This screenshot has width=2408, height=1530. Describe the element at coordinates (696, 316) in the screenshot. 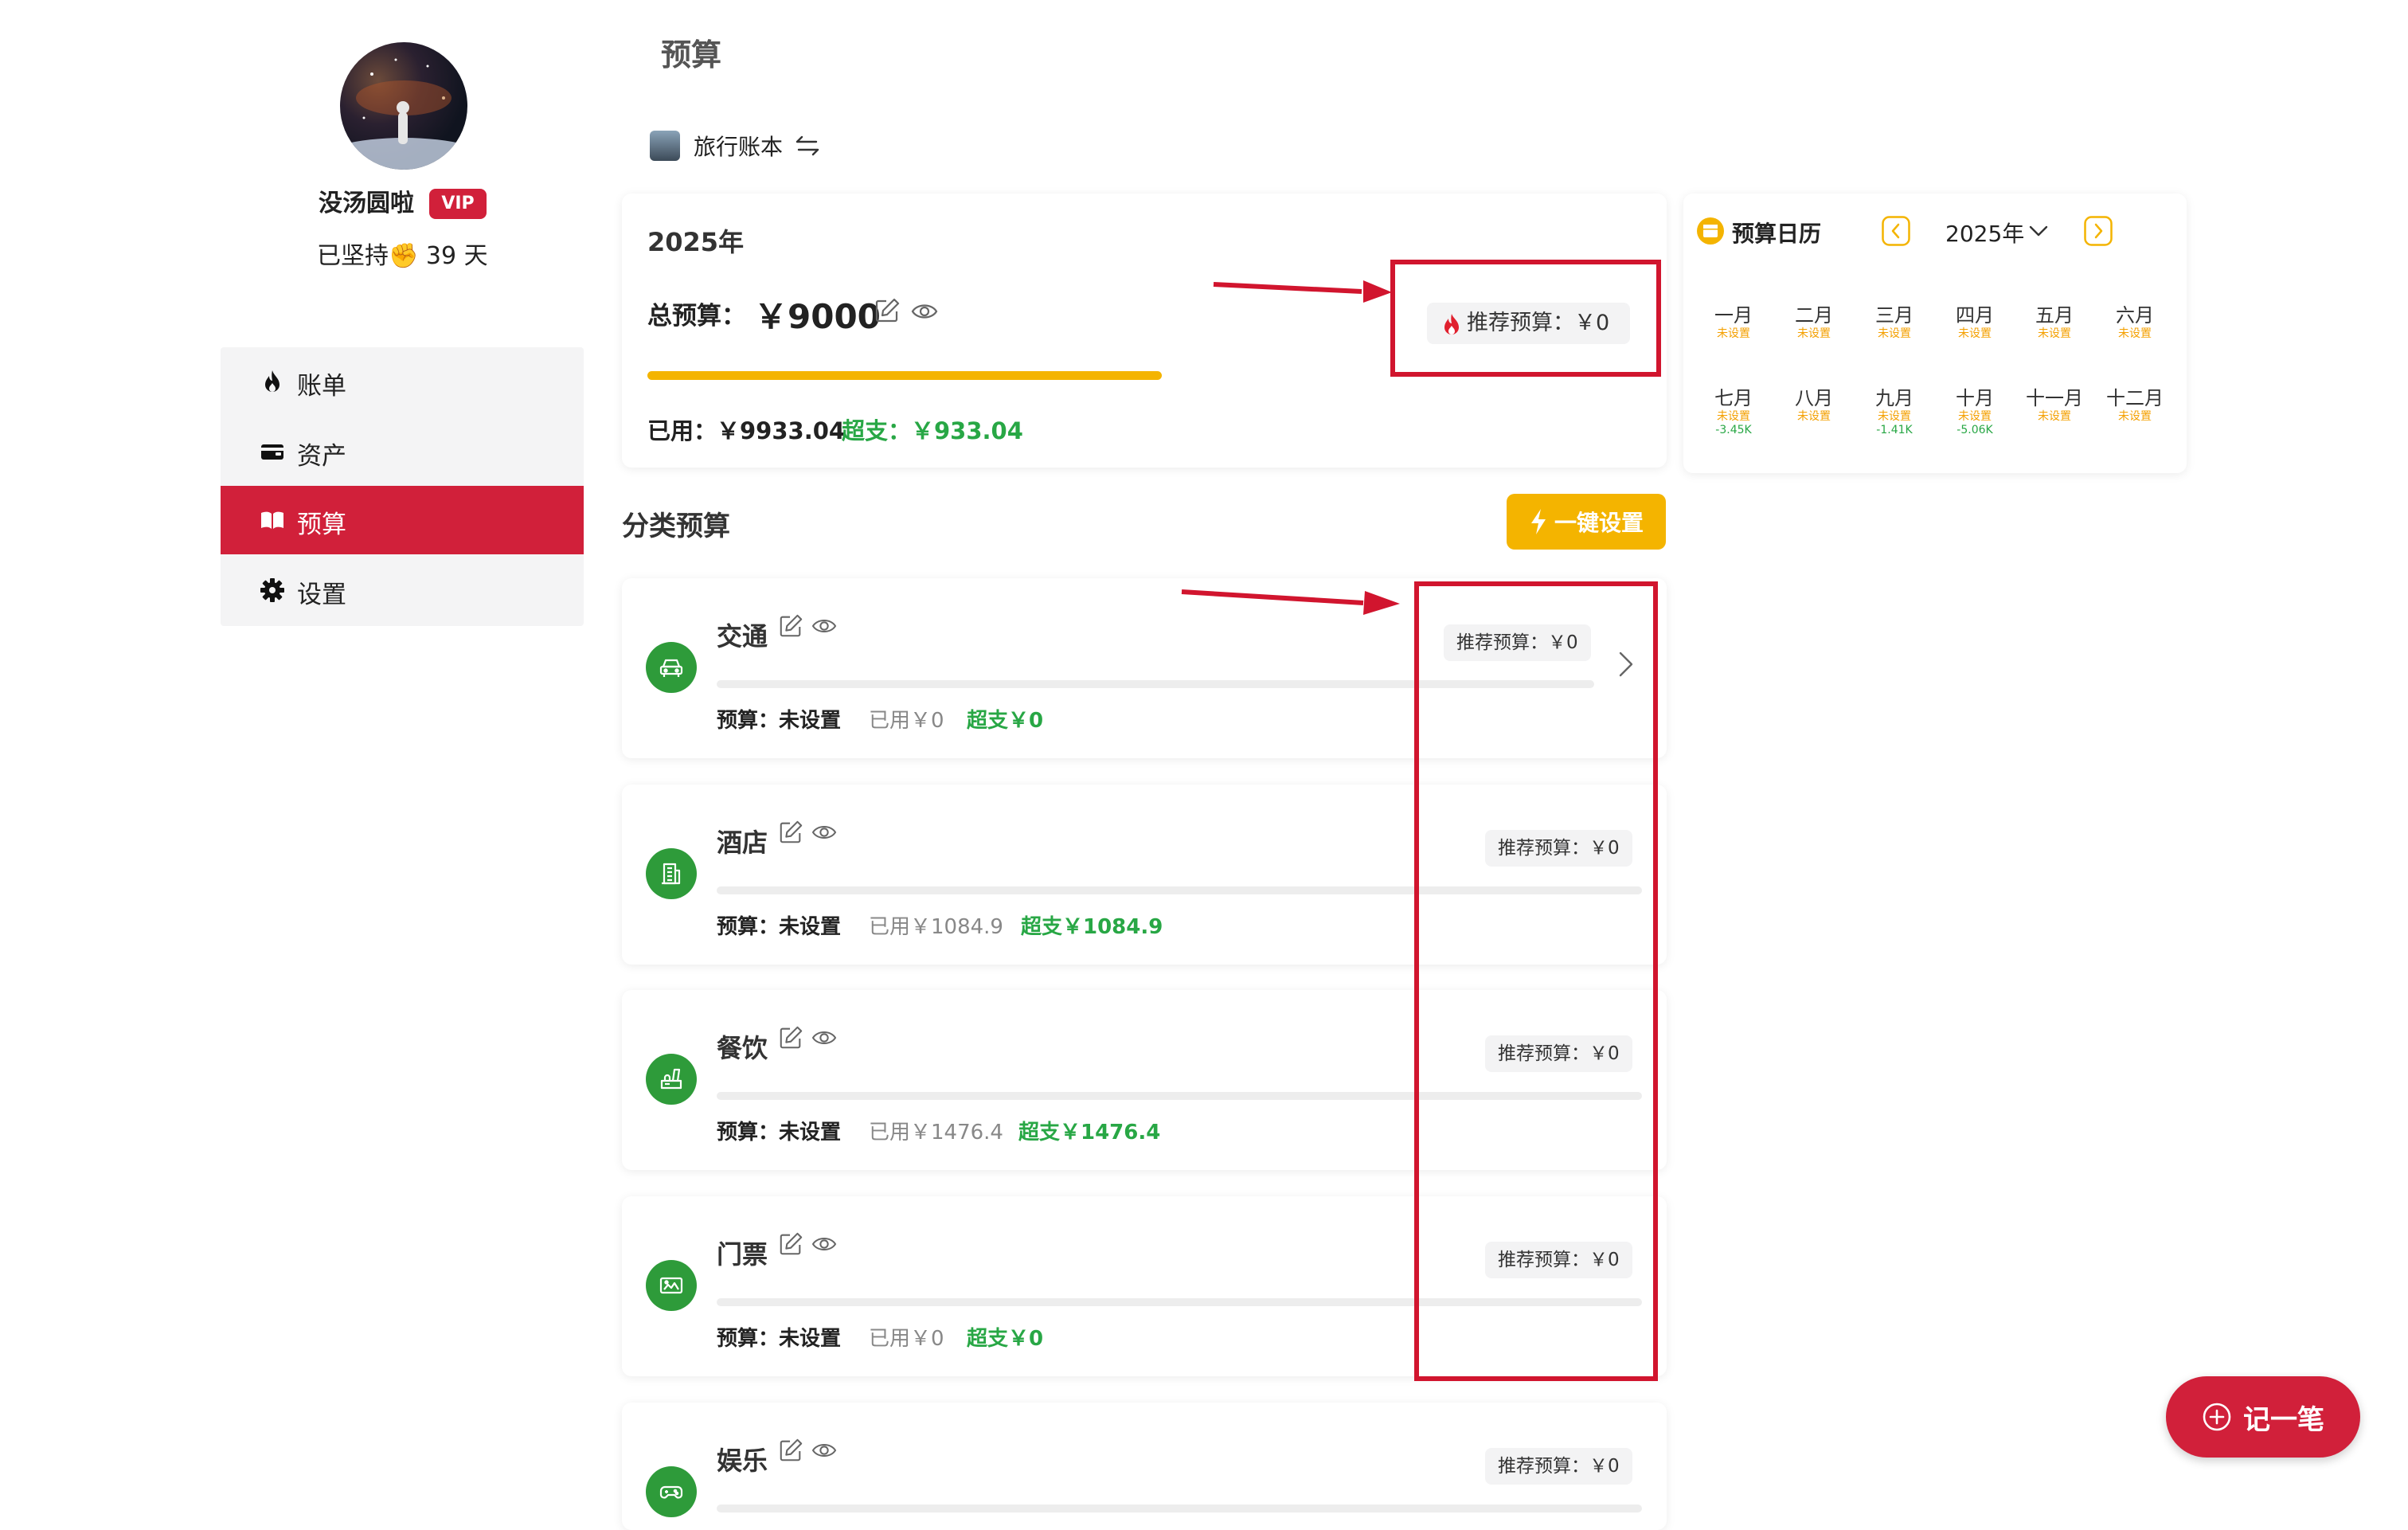

I see `total-budget-label: 总预算：` at that location.